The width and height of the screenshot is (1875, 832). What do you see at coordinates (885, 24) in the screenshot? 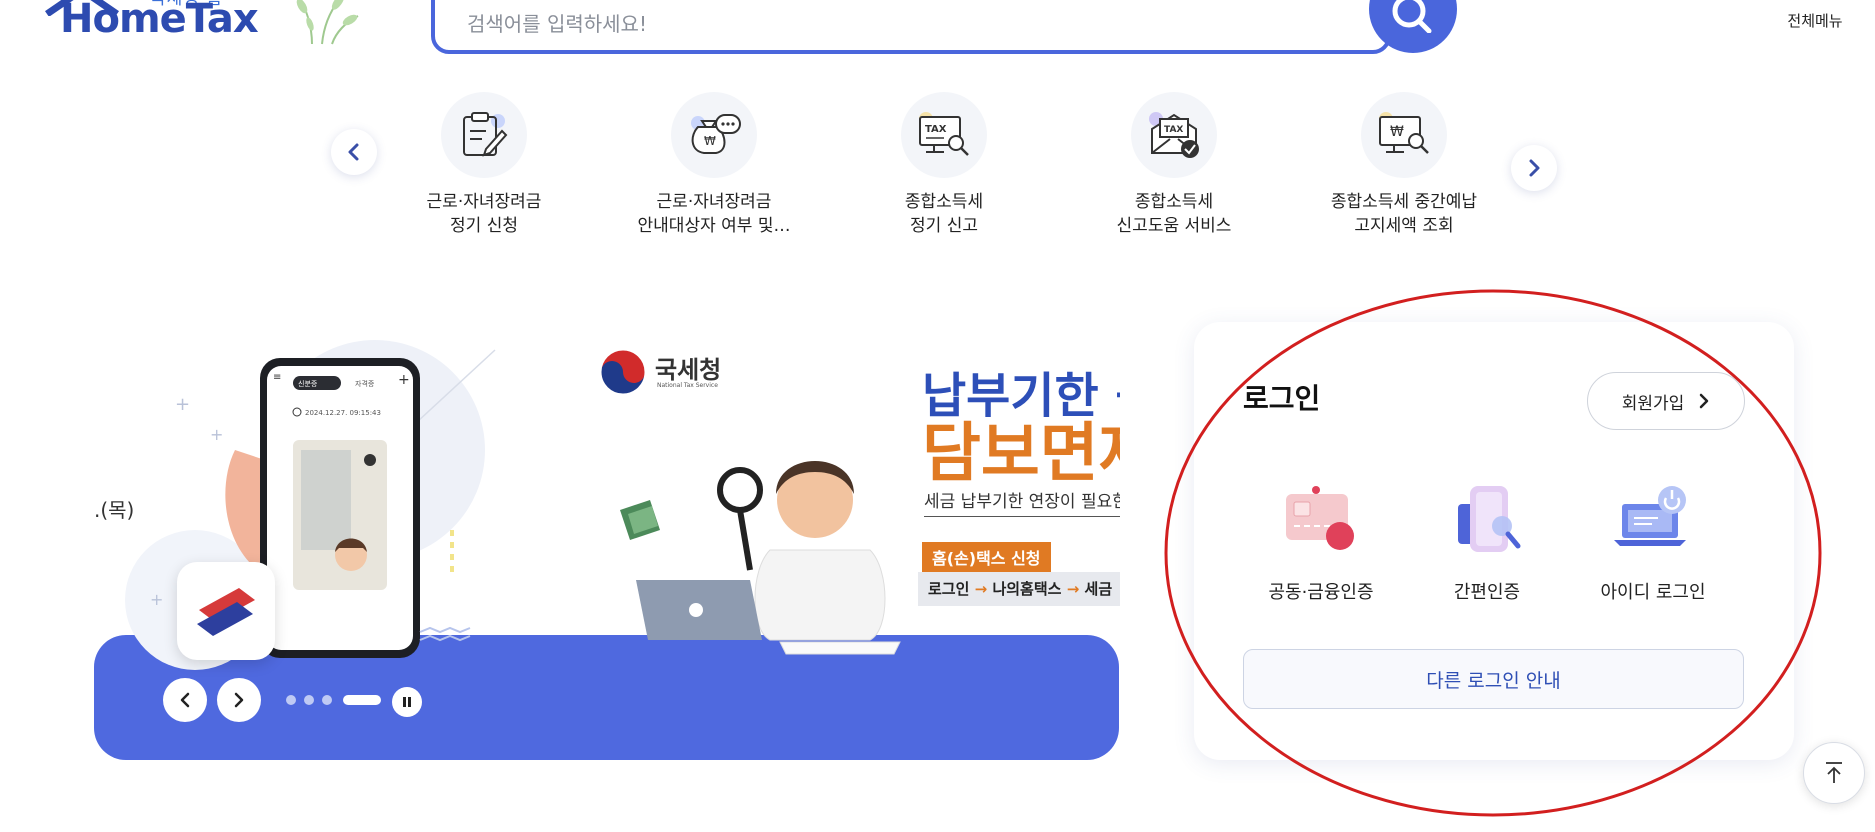
I see `search-input` at bounding box center [885, 24].